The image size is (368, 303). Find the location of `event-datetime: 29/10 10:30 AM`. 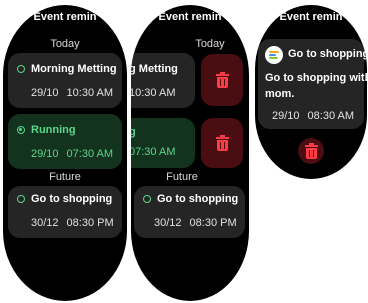

event-datetime: 29/10 10:30 AM is located at coordinates (72, 93).